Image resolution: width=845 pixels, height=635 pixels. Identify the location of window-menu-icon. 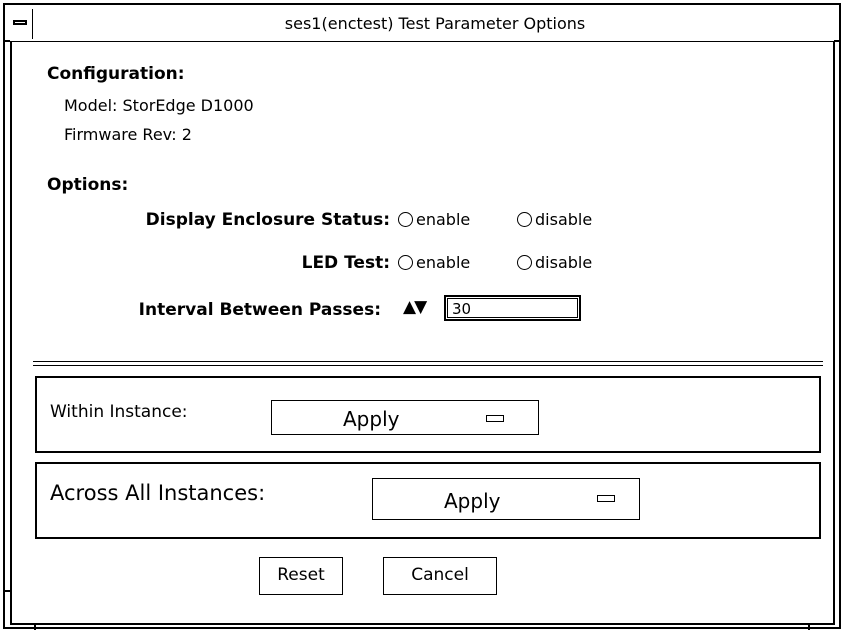
(20, 22).